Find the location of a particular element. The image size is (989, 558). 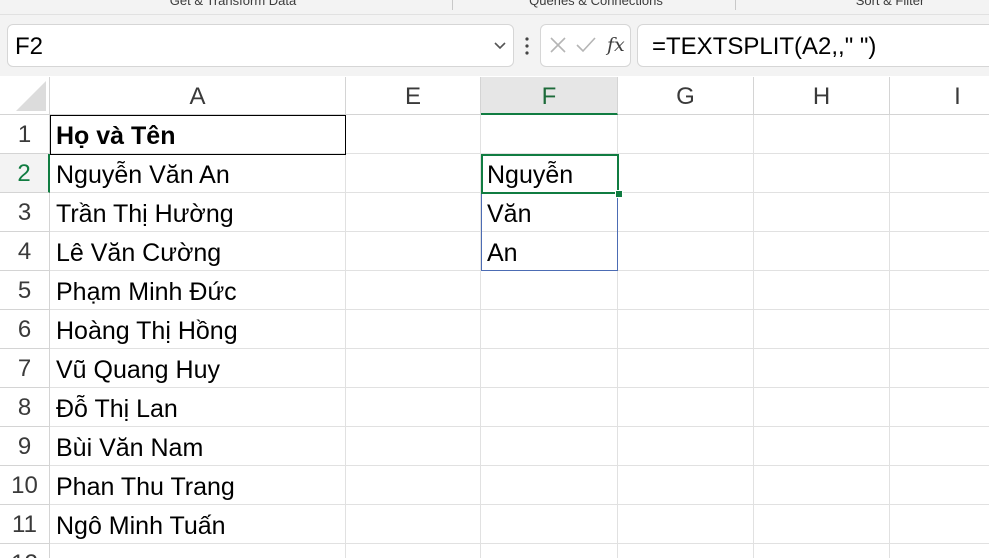

row-header-7: 7 is located at coordinates (25, 368).